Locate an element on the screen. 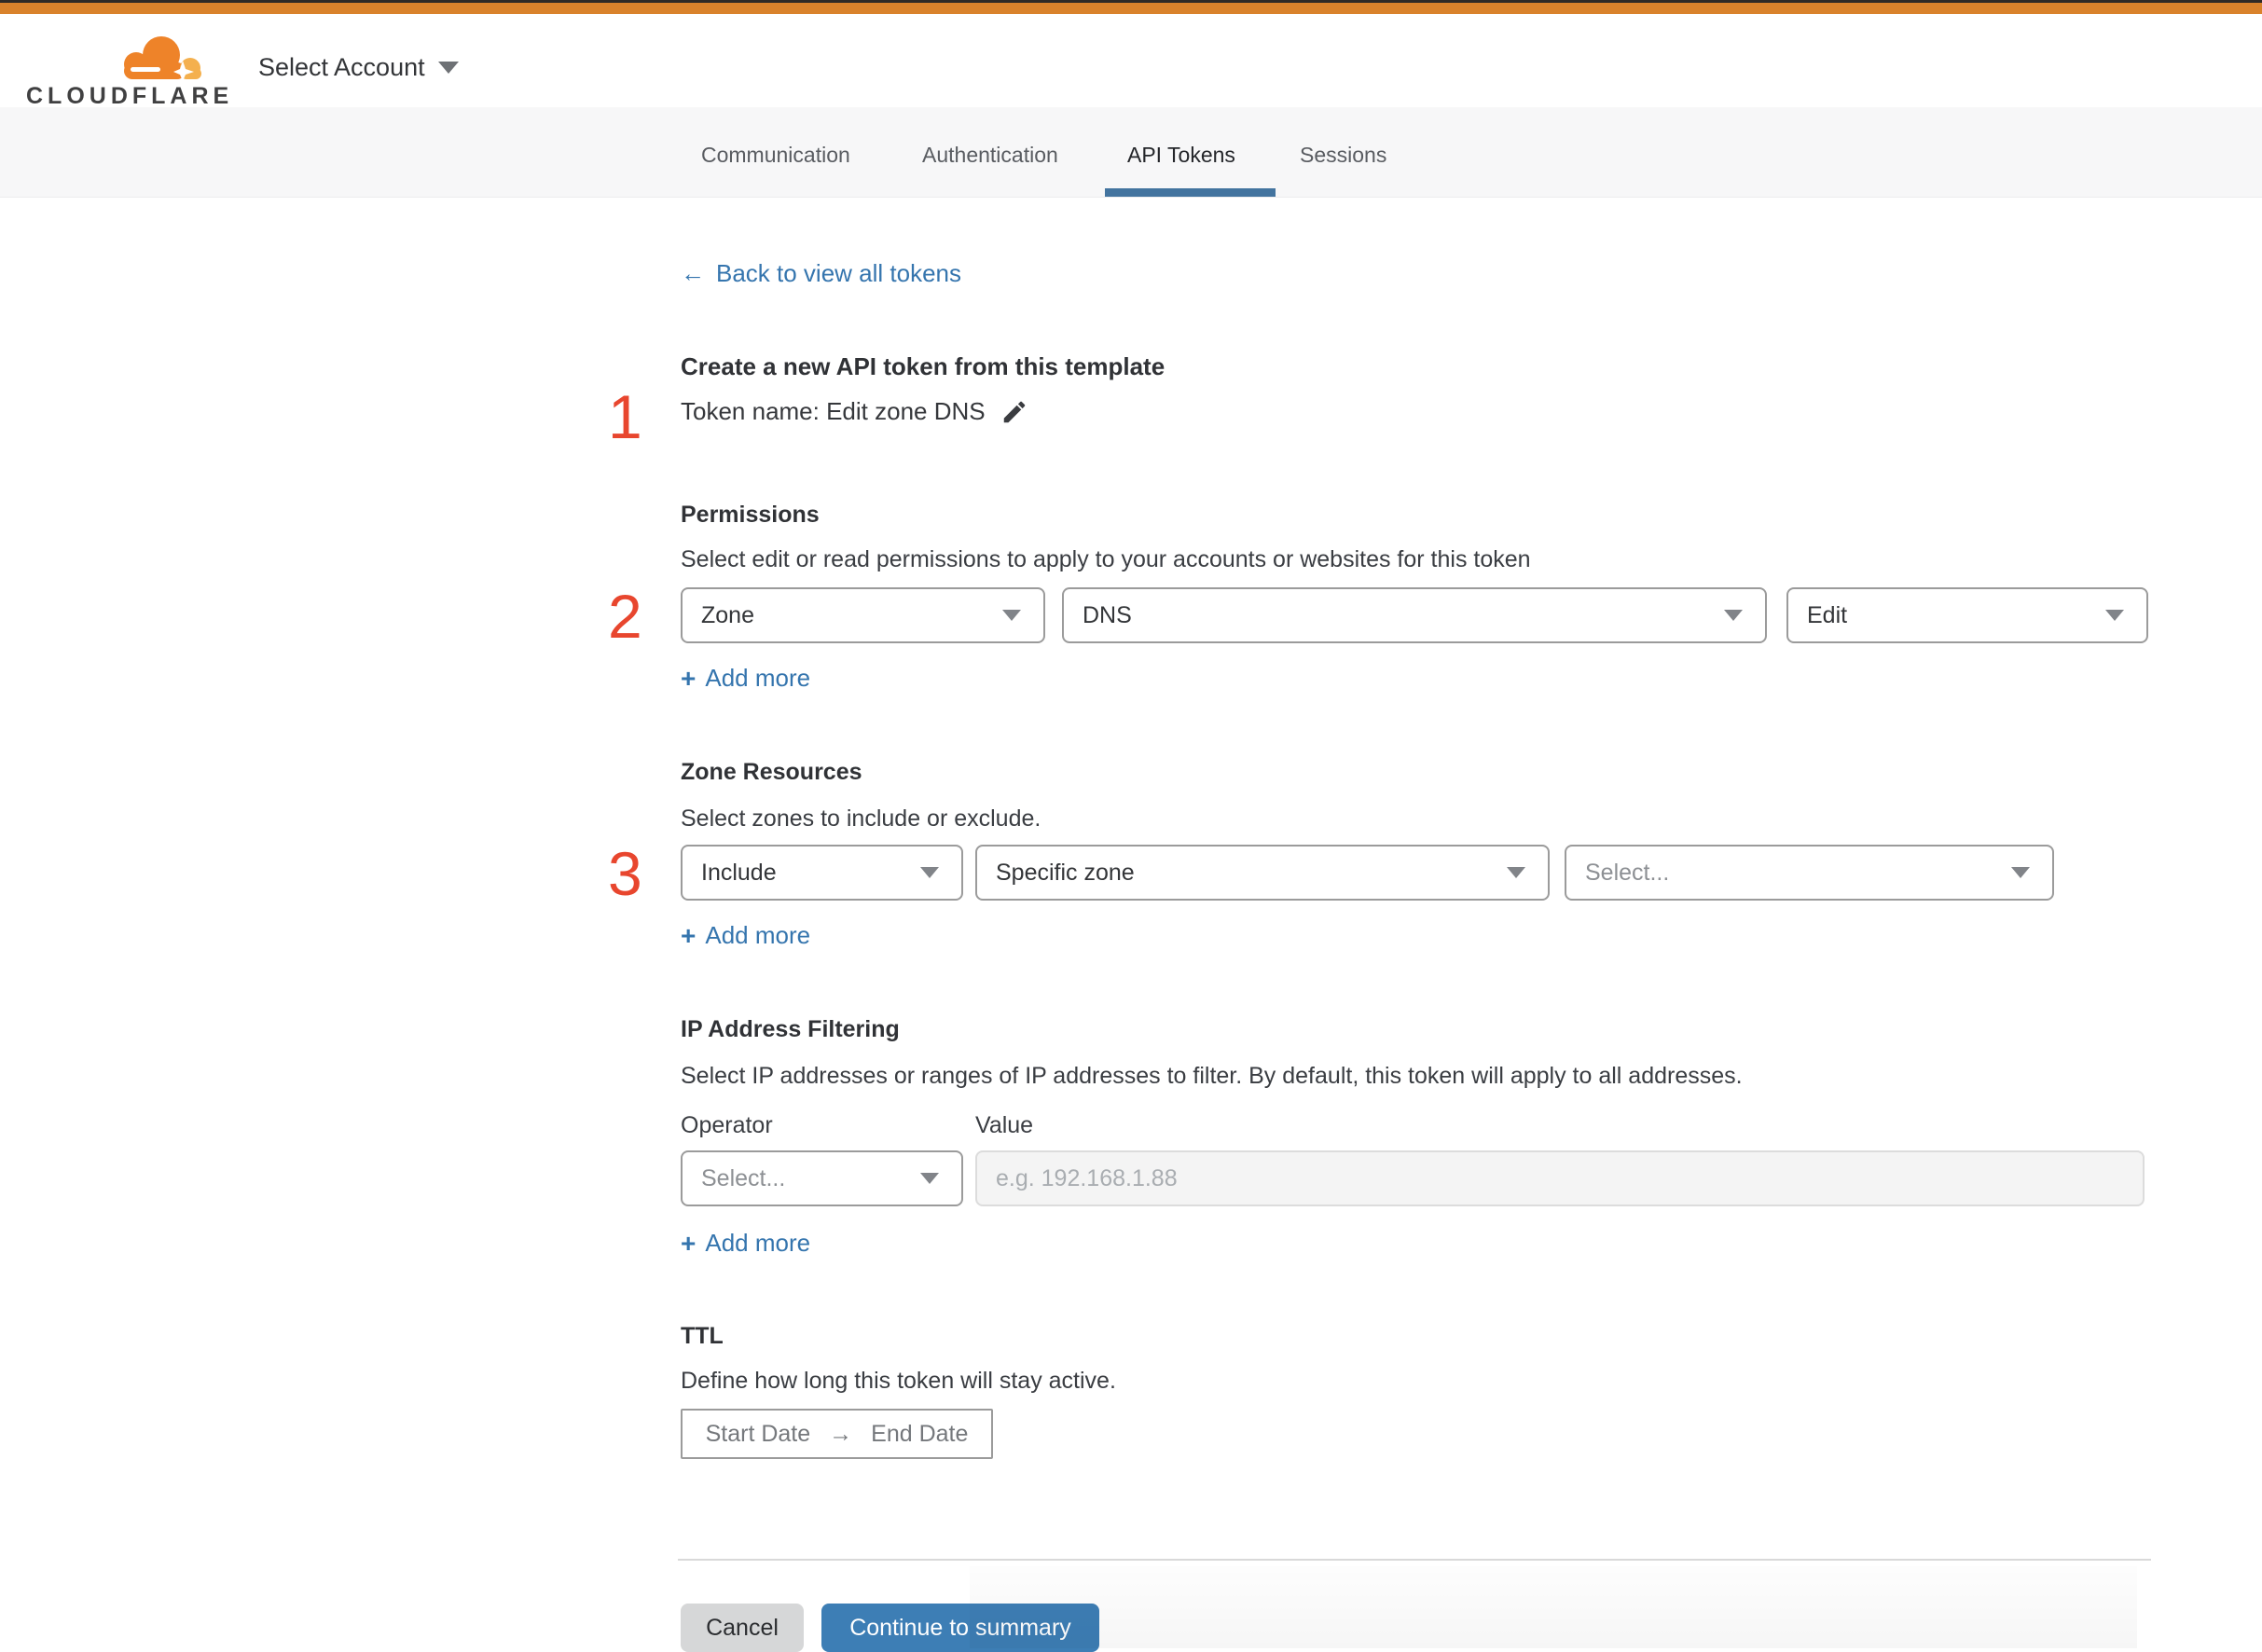  ttl-date-range-picker: Start Date → End Date is located at coordinates (837, 1434).